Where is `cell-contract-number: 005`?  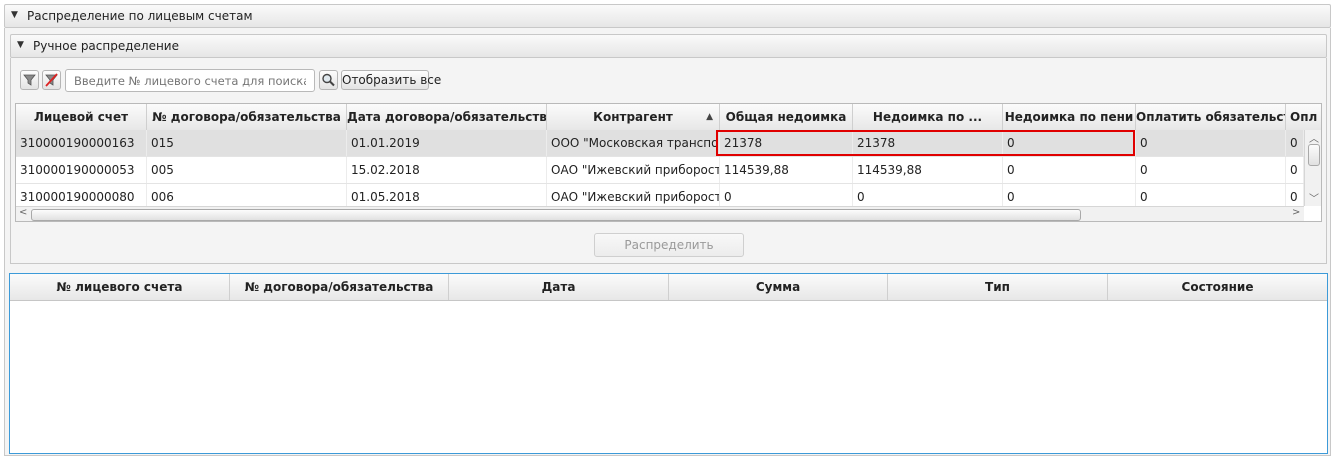 cell-contract-number: 005 is located at coordinates (247, 170).